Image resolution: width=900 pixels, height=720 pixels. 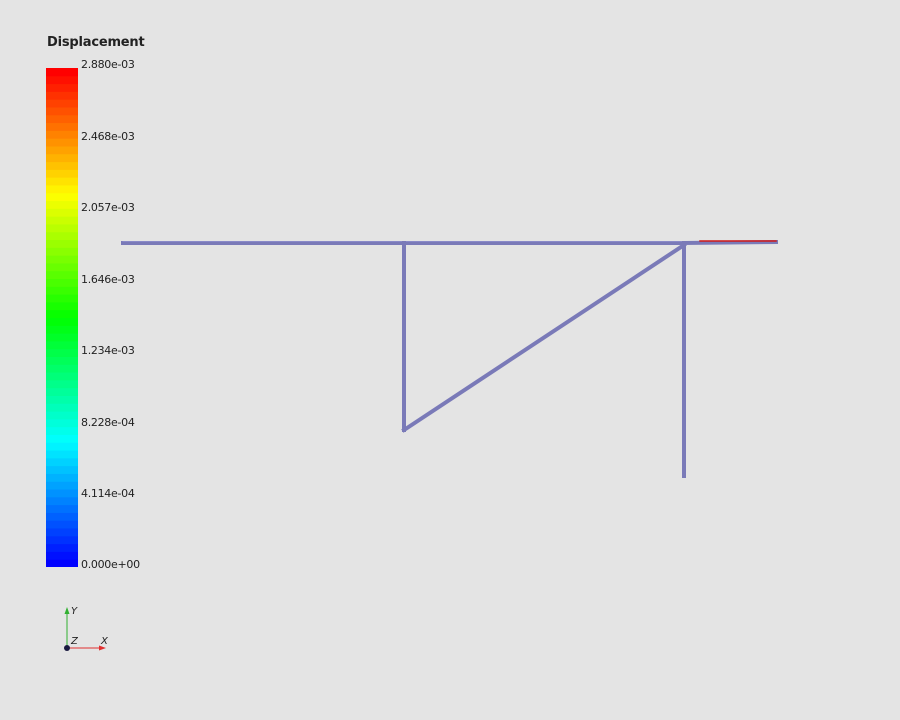 I want to click on y-axis-arrow-icon, so click(x=67, y=610).